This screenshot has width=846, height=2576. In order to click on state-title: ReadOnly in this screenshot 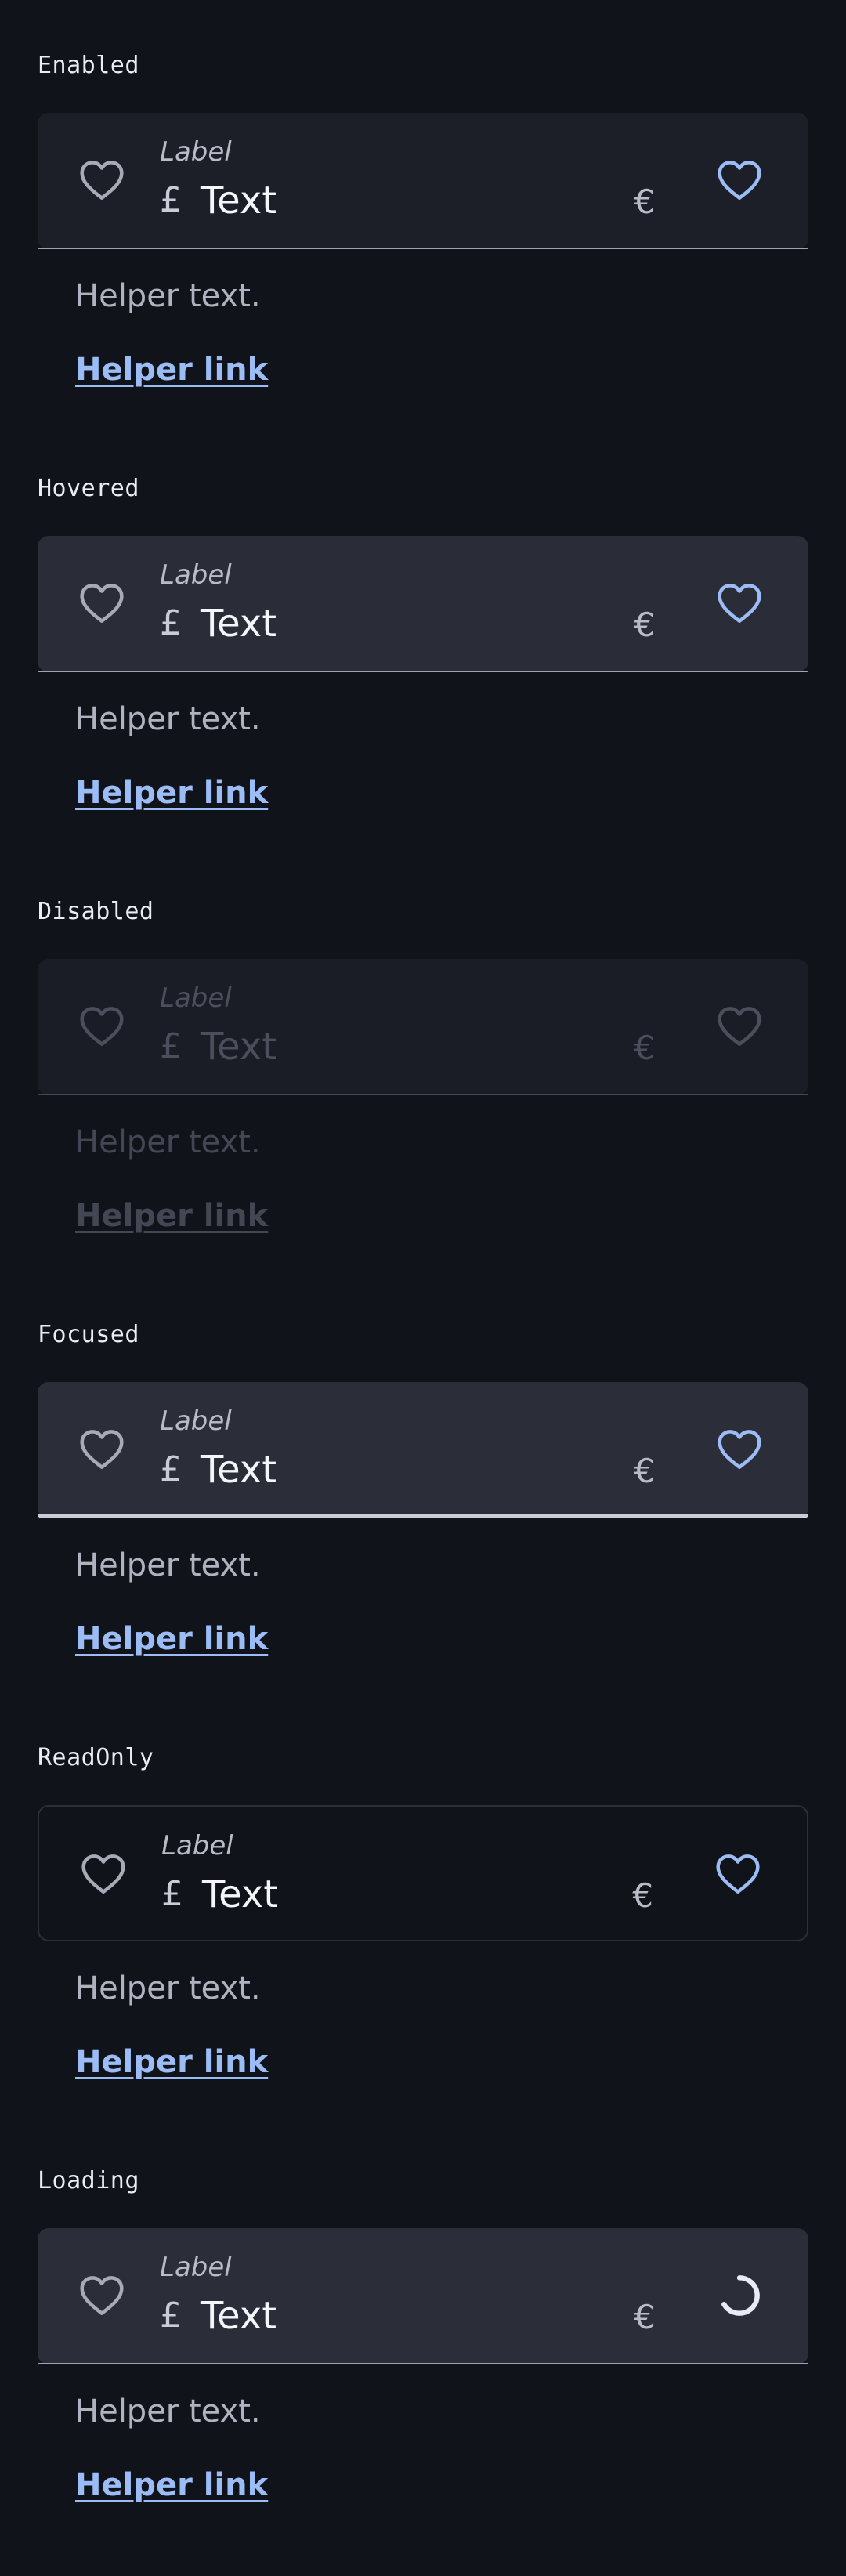, I will do `click(96, 1758)`.